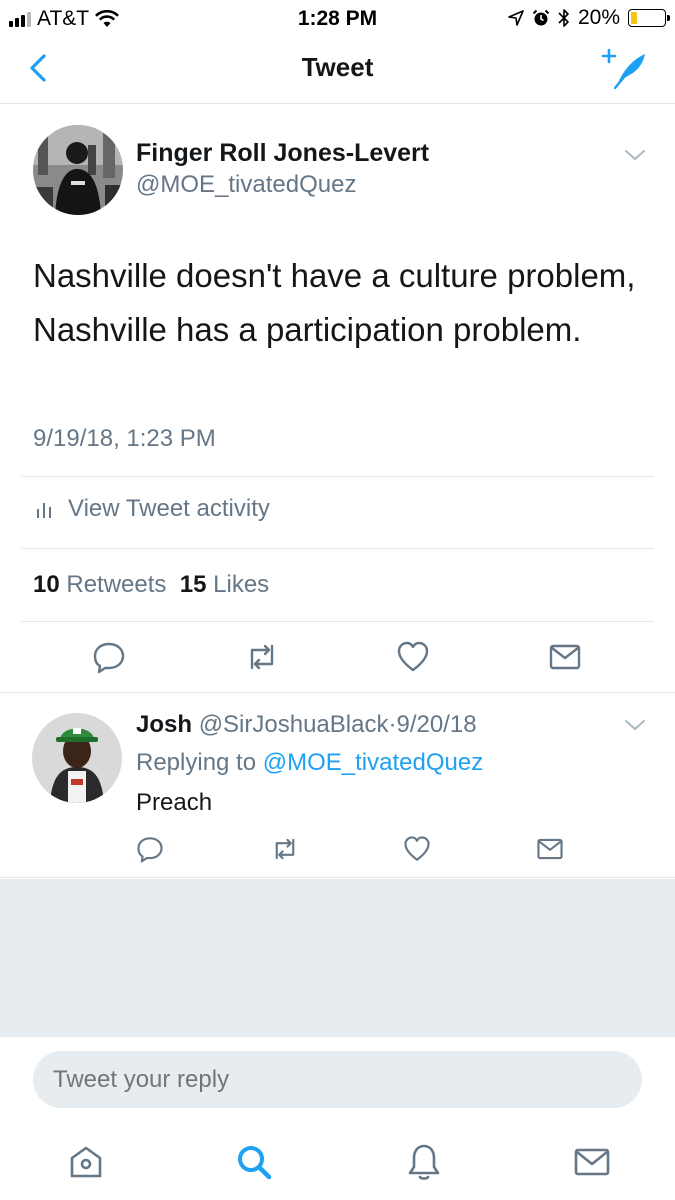 Image resolution: width=675 pixels, height=1200 pixels. What do you see at coordinates (254, 1162) in the screenshot?
I see `search-icon` at bounding box center [254, 1162].